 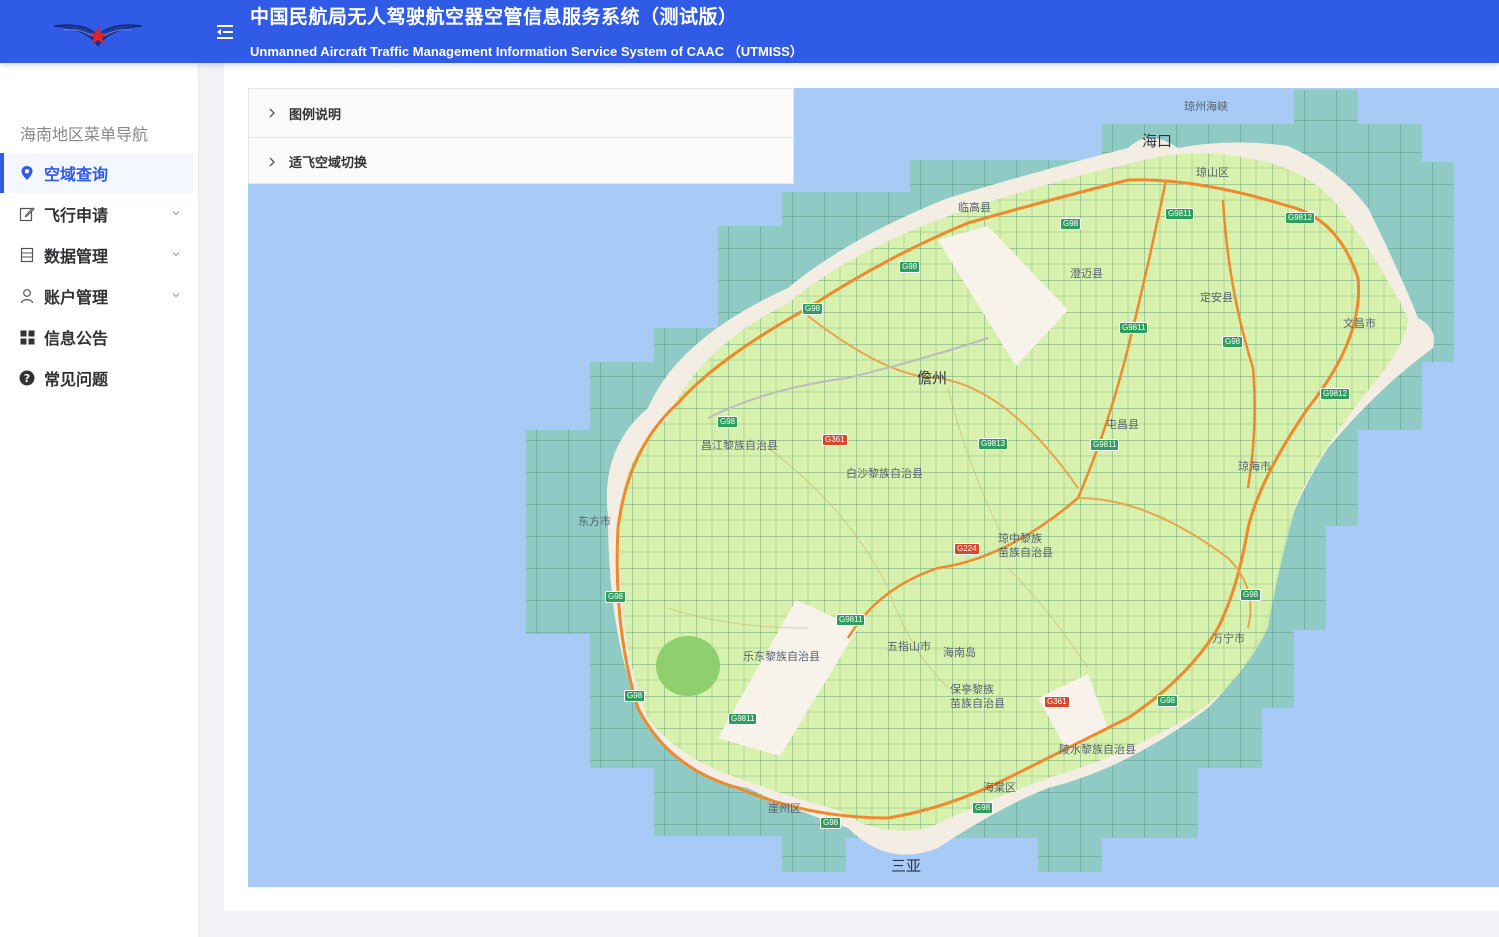 I want to click on grid-icon, so click(x=27, y=337).